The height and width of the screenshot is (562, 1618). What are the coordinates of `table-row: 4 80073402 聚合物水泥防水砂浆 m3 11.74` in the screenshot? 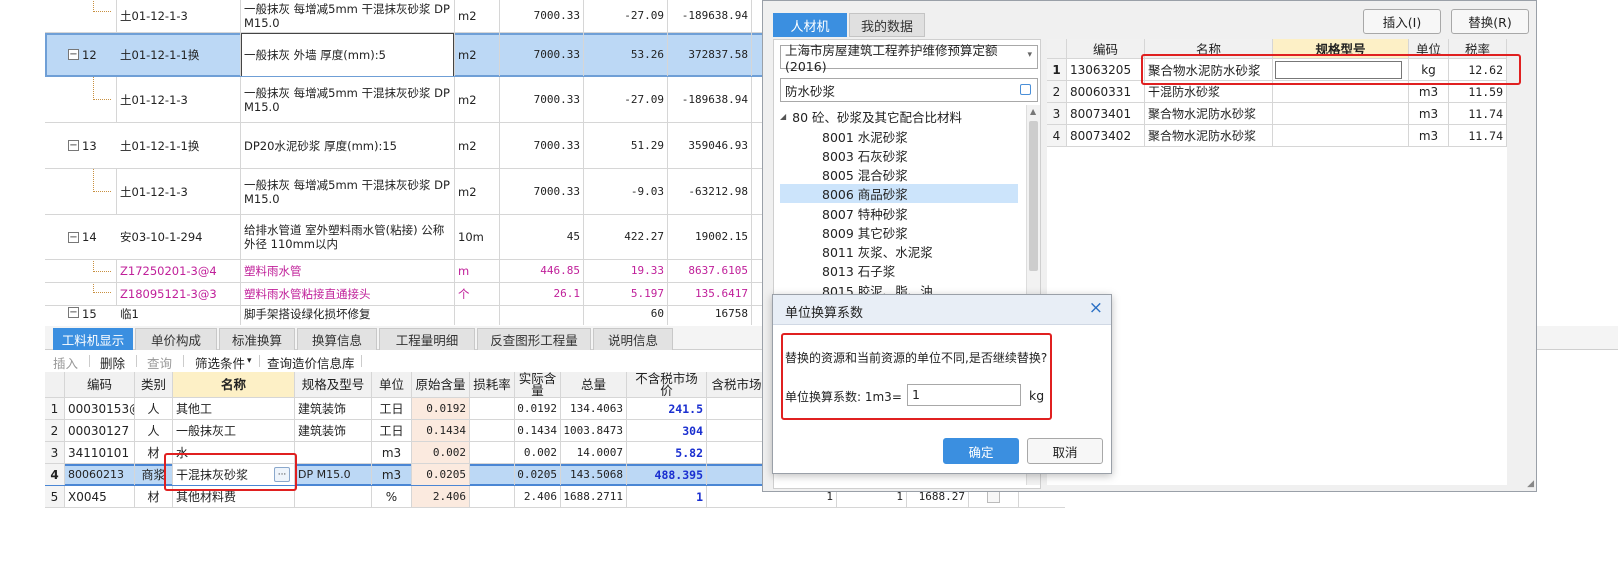 It's located at (1277, 136).